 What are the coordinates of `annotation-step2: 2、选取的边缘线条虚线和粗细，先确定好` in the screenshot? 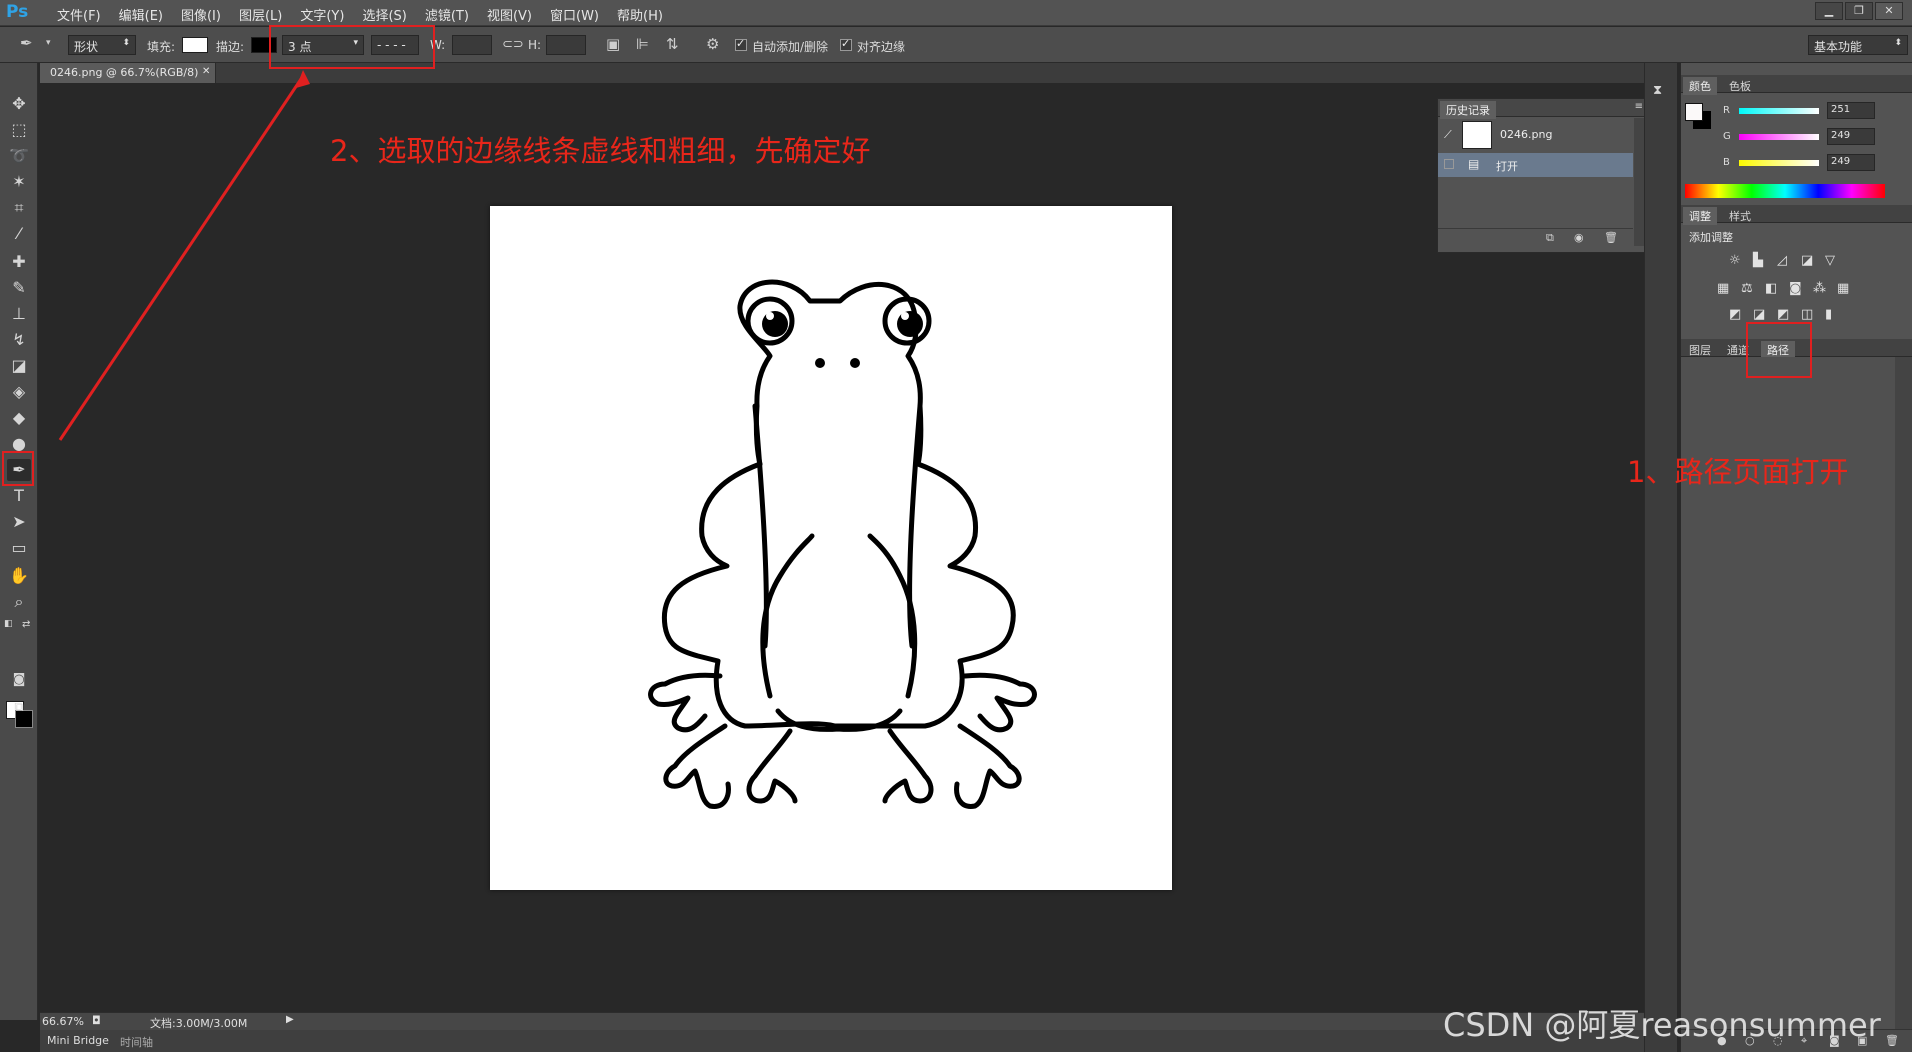 It's located at (600, 151).